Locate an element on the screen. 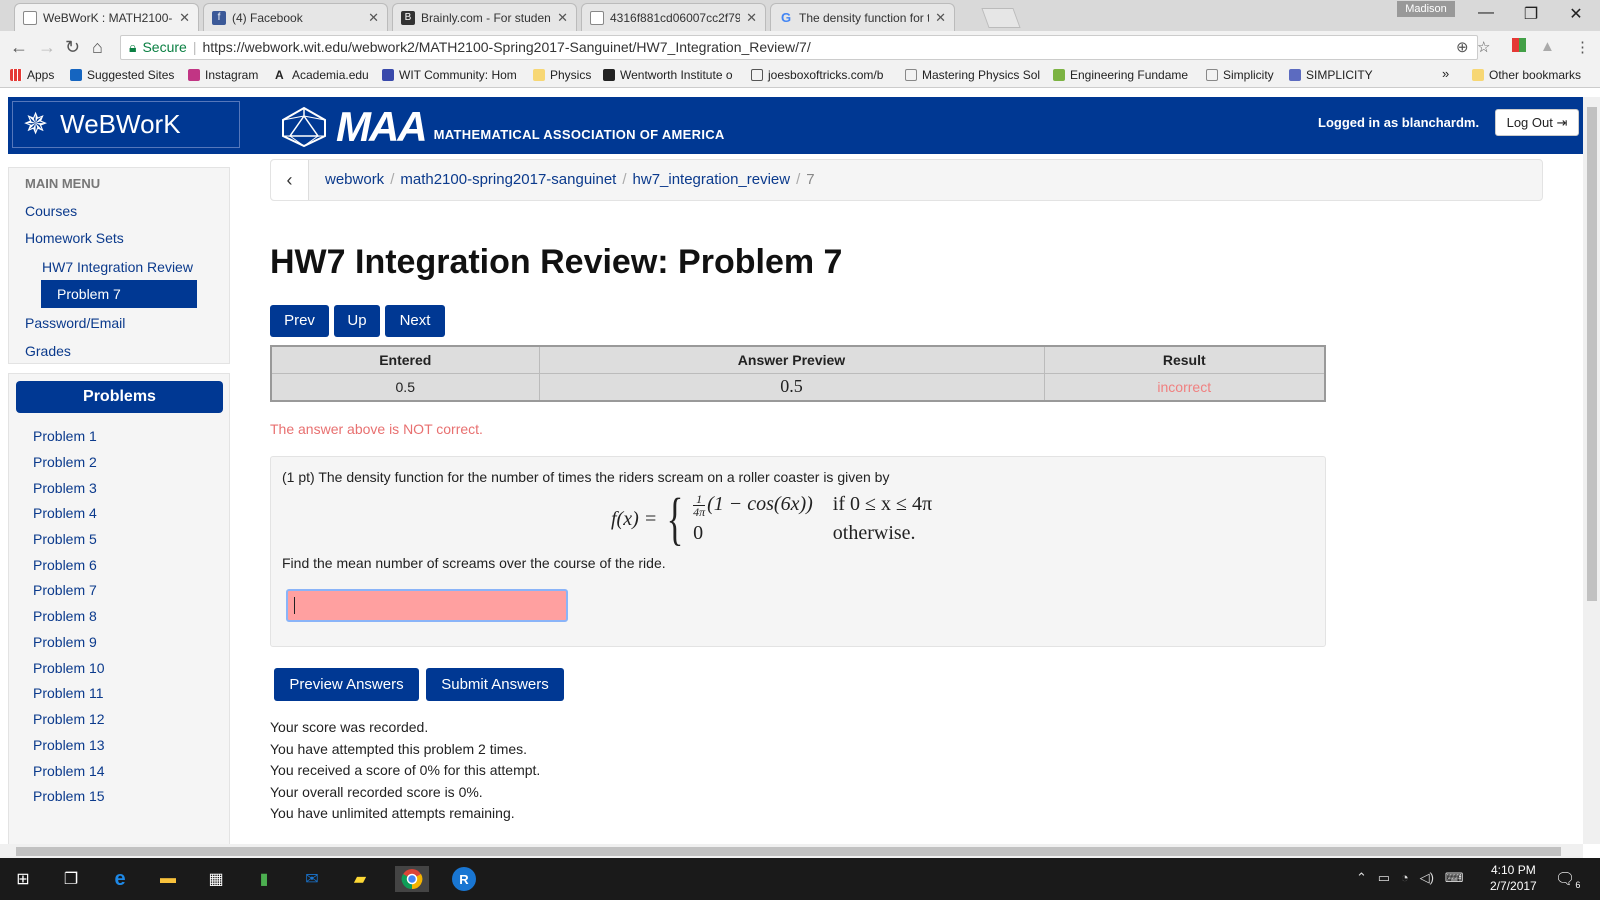 This screenshot has width=1600, height=900. problem-link-15: Problem 15 is located at coordinates (69, 796).